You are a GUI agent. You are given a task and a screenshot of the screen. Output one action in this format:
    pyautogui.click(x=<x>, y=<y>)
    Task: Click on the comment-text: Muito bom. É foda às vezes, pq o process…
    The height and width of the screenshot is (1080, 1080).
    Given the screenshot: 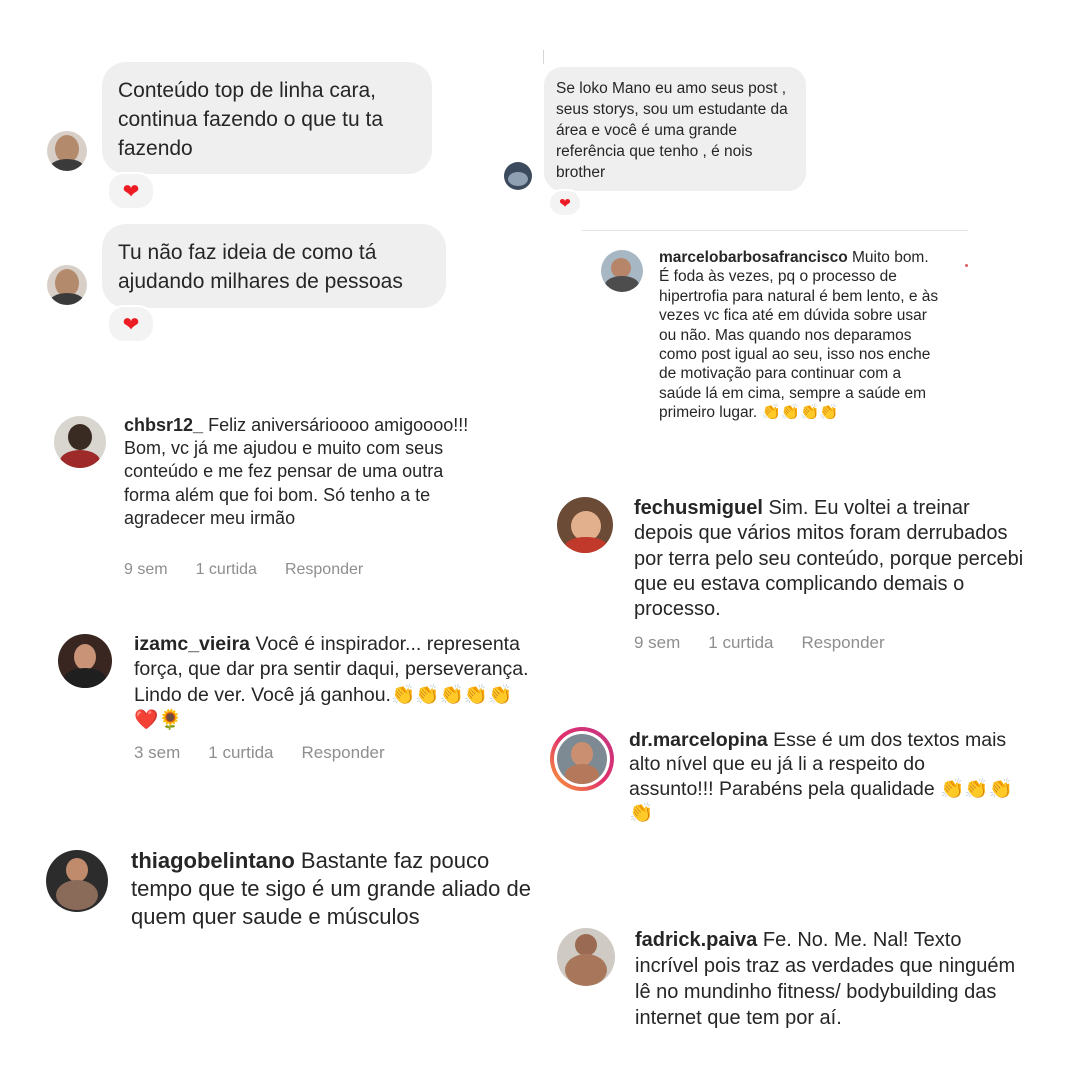 What is the action you would take?
    pyautogui.click(x=799, y=335)
    